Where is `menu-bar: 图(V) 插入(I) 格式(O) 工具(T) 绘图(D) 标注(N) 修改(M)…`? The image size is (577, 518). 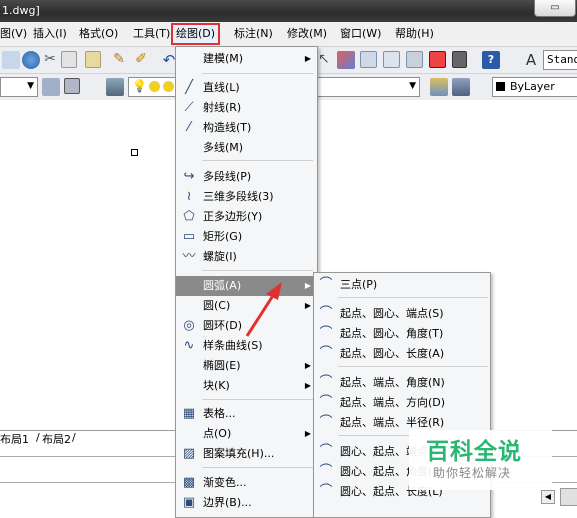 menu-bar: 图(V) 插入(I) 格式(O) 工具(T) 绘图(D) 标注(N) 修改(M)… is located at coordinates (288, 34).